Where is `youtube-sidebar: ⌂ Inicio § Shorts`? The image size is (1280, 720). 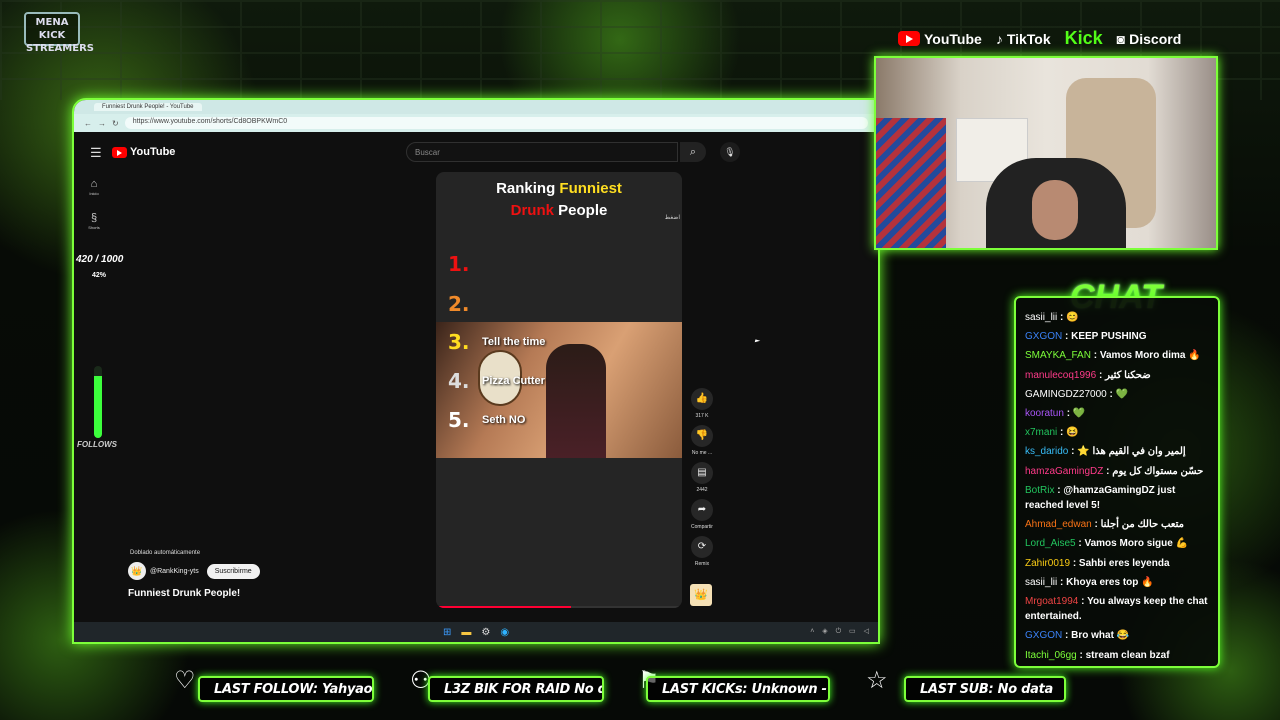
youtube-sidebar: ⌂ Inicio § Shorts is located at coordinates (94, 212).